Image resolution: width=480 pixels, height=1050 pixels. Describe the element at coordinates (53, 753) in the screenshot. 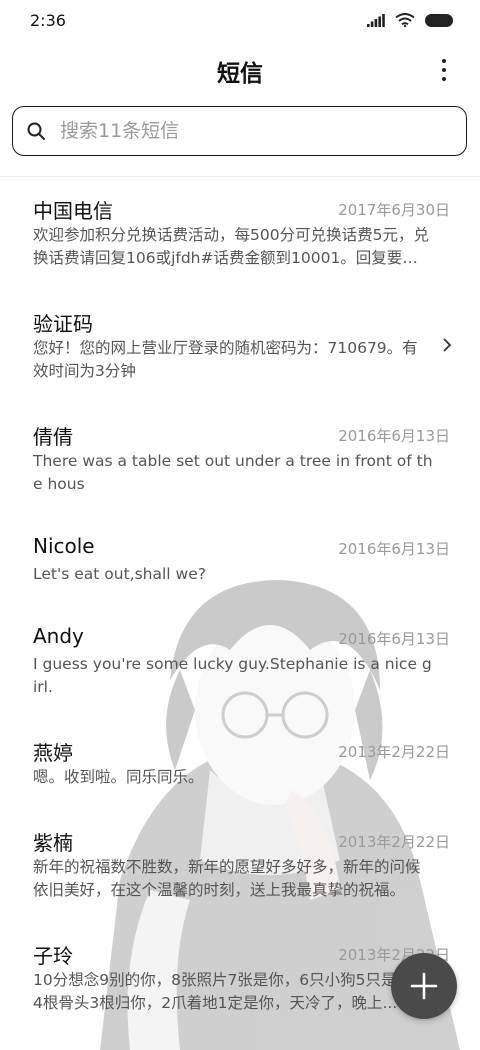

I see `sender-name: 燕婷` at that location.